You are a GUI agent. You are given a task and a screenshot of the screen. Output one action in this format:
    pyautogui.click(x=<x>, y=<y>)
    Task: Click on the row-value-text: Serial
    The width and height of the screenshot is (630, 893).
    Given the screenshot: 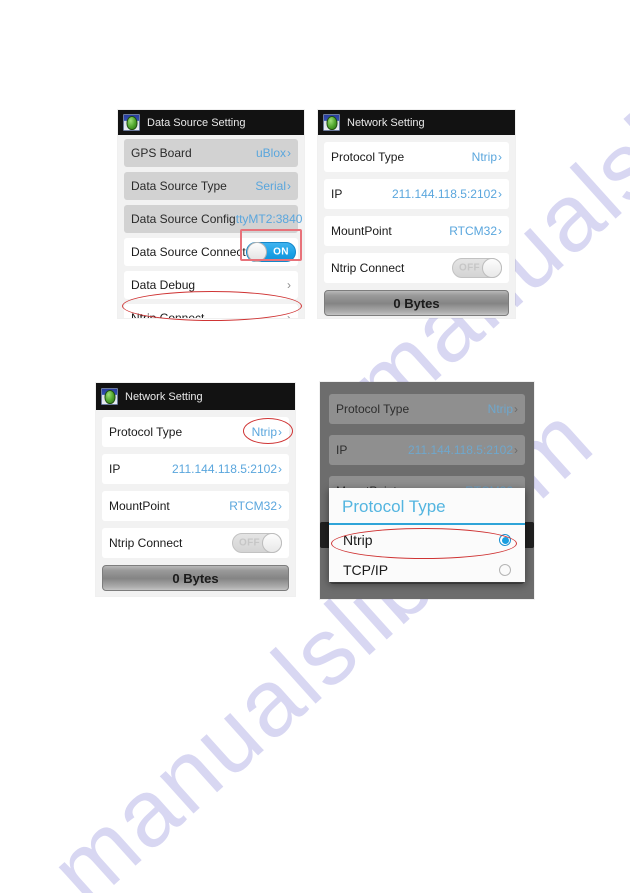 What is the action you would take?
    pyautogui.click(x=270, y=186)
    